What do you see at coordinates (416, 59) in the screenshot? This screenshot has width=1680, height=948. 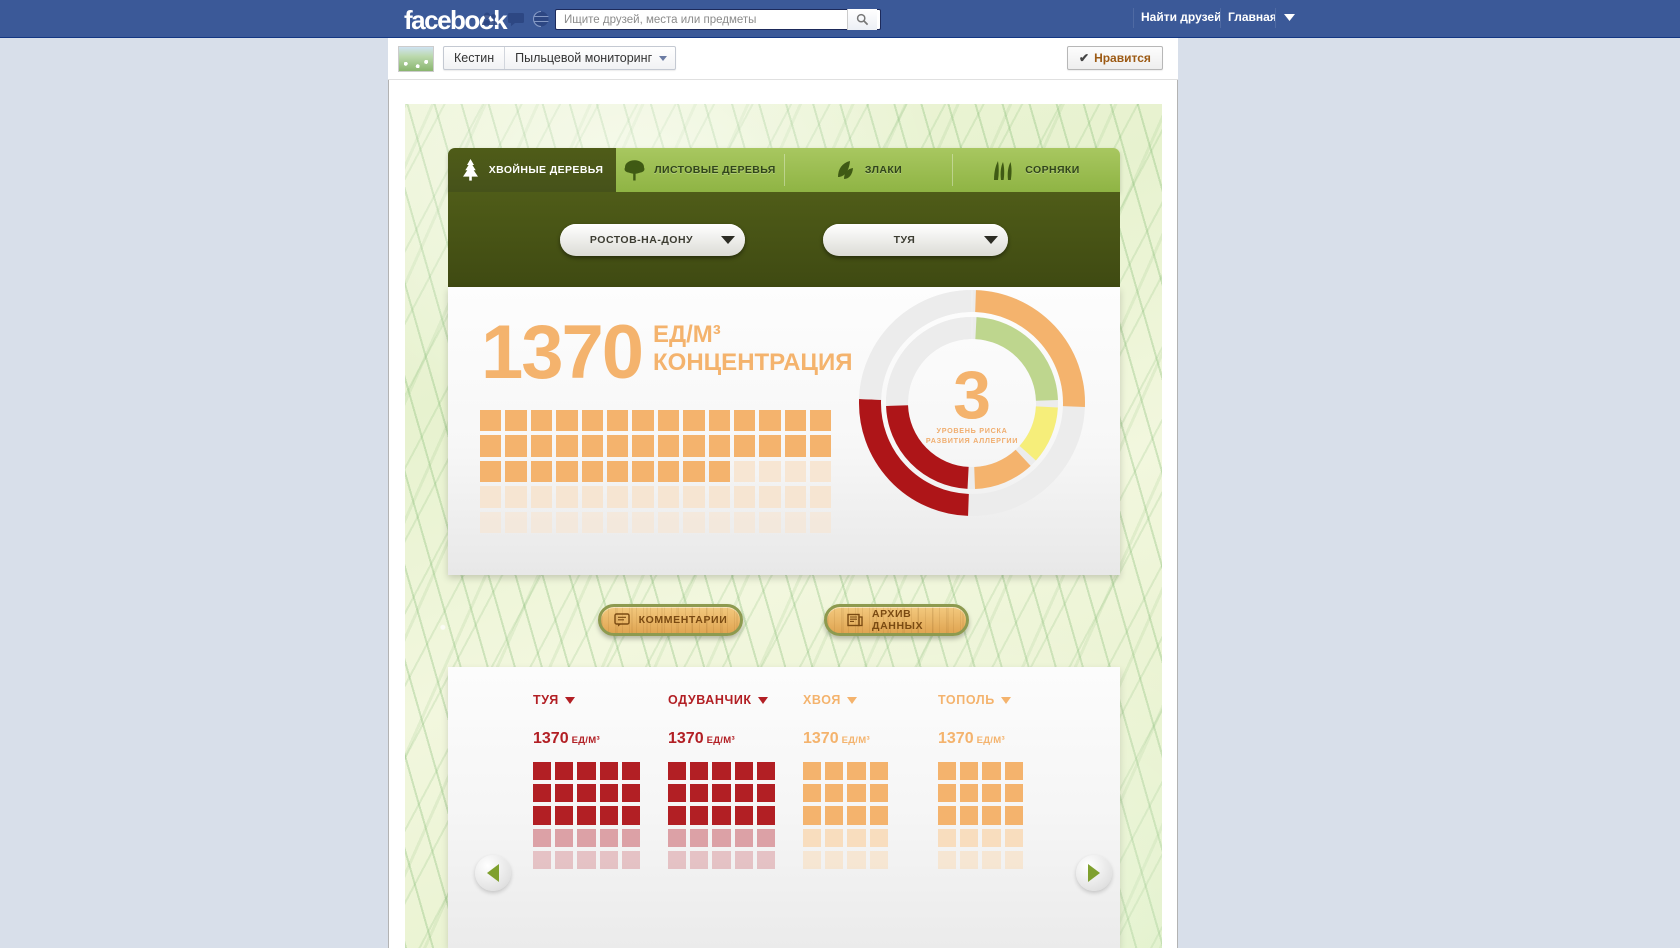 I see `page-avatar` at bounding box center [416, 59].